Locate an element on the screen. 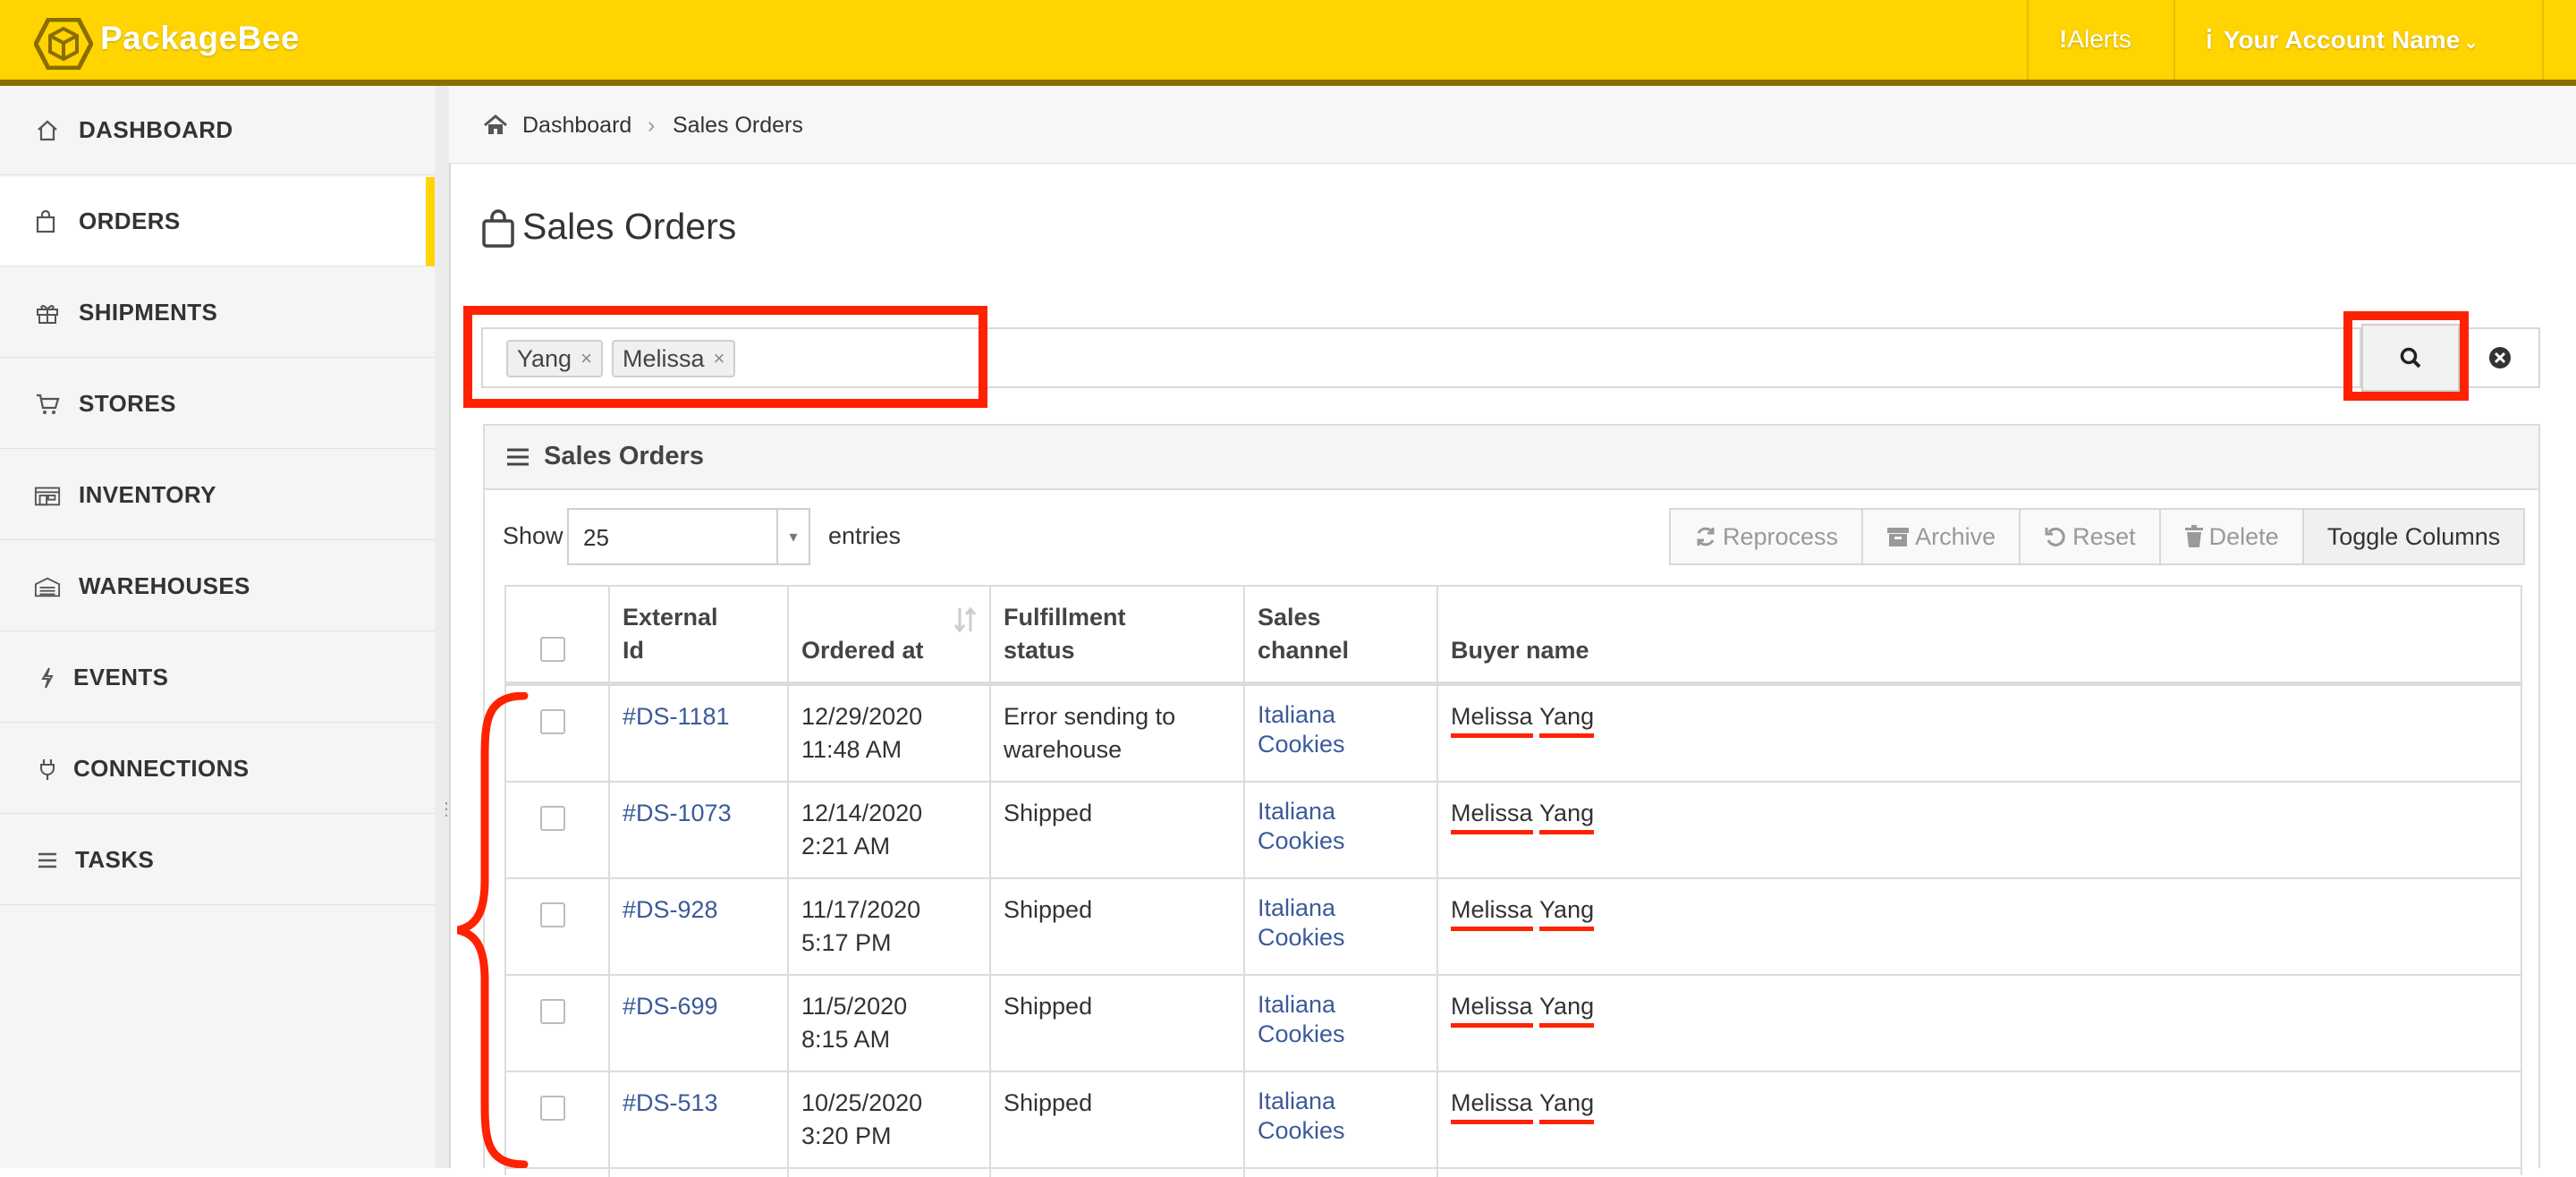  hexagon-logo-icon is located at coordinates (63, 44).